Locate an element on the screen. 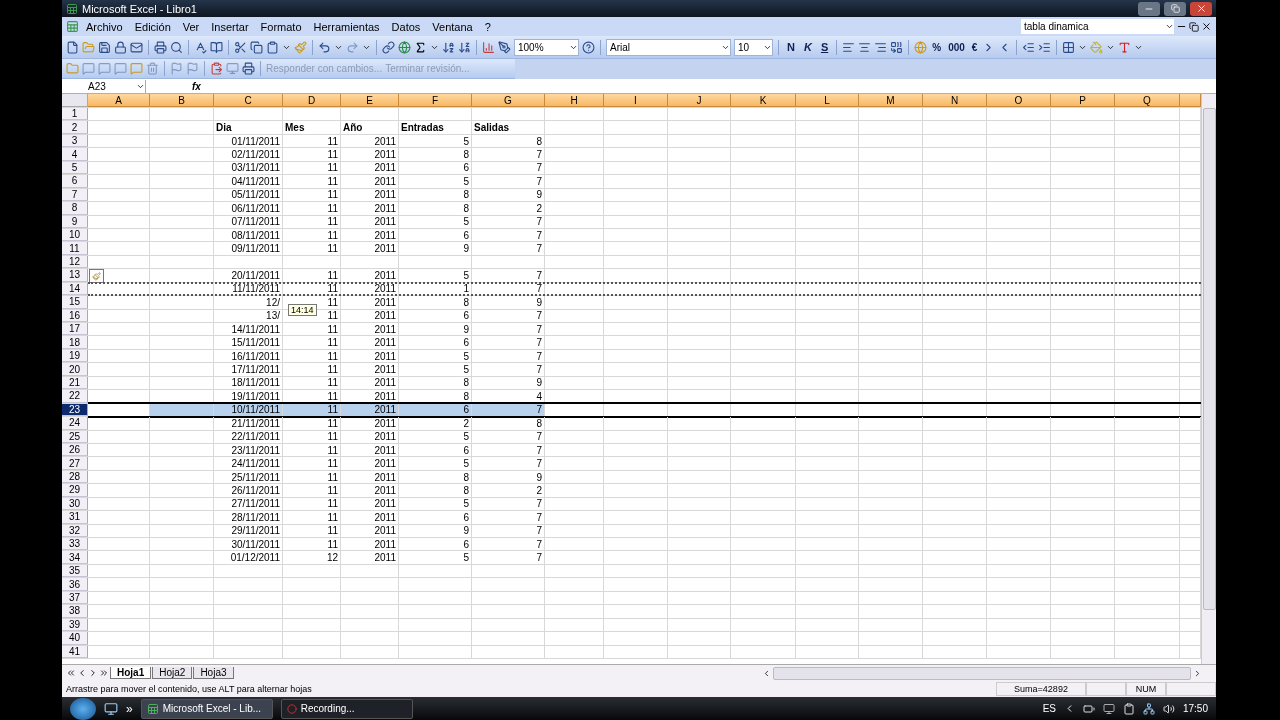  menu-item: Ver is located at coordinates (191, 26).